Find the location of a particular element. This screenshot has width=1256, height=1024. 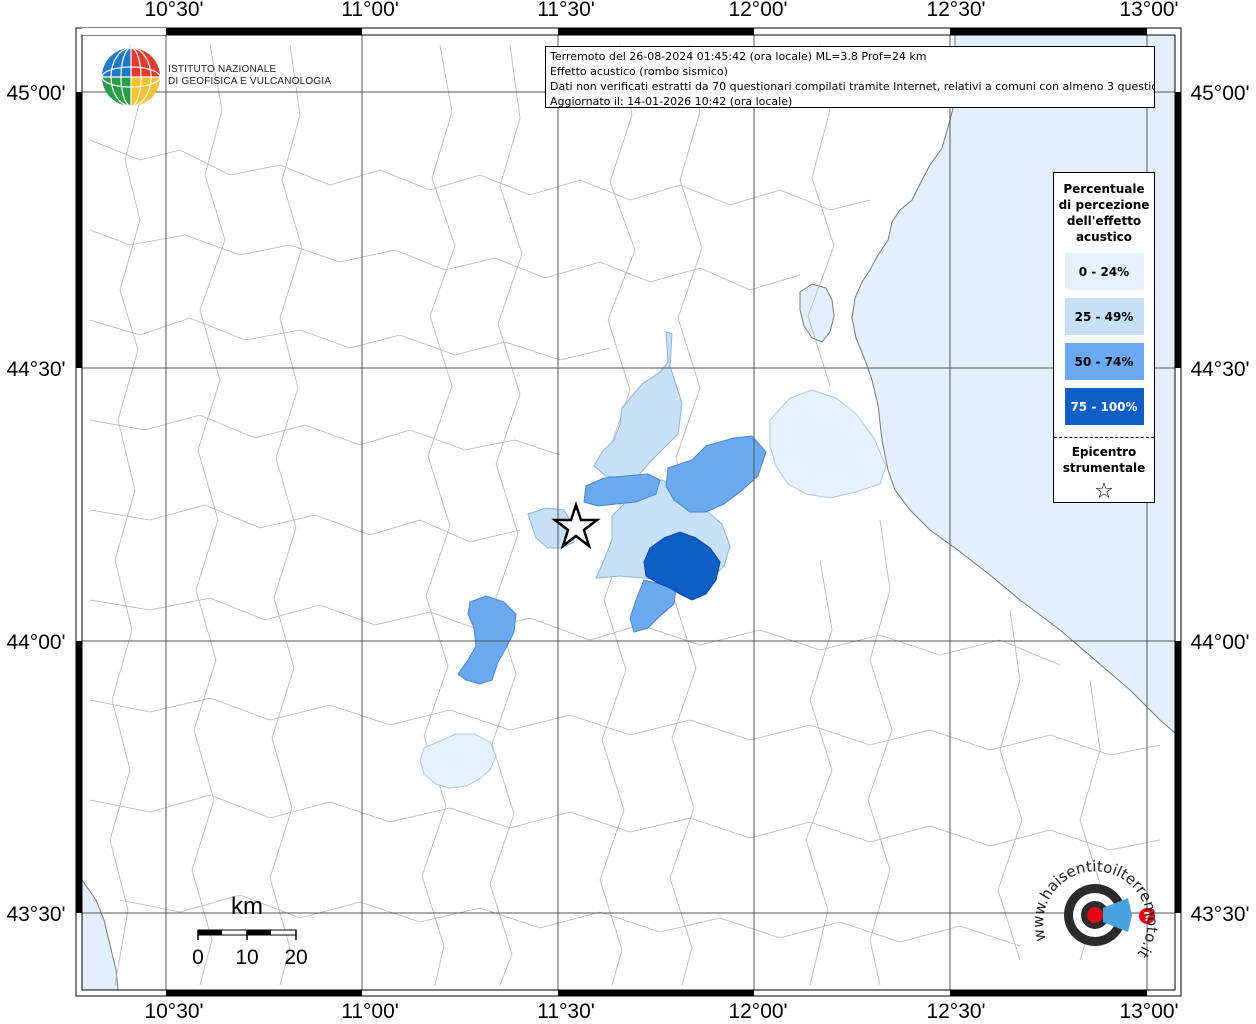

lat-label-left-2: 44°30' is located at coordinates (35, 369).